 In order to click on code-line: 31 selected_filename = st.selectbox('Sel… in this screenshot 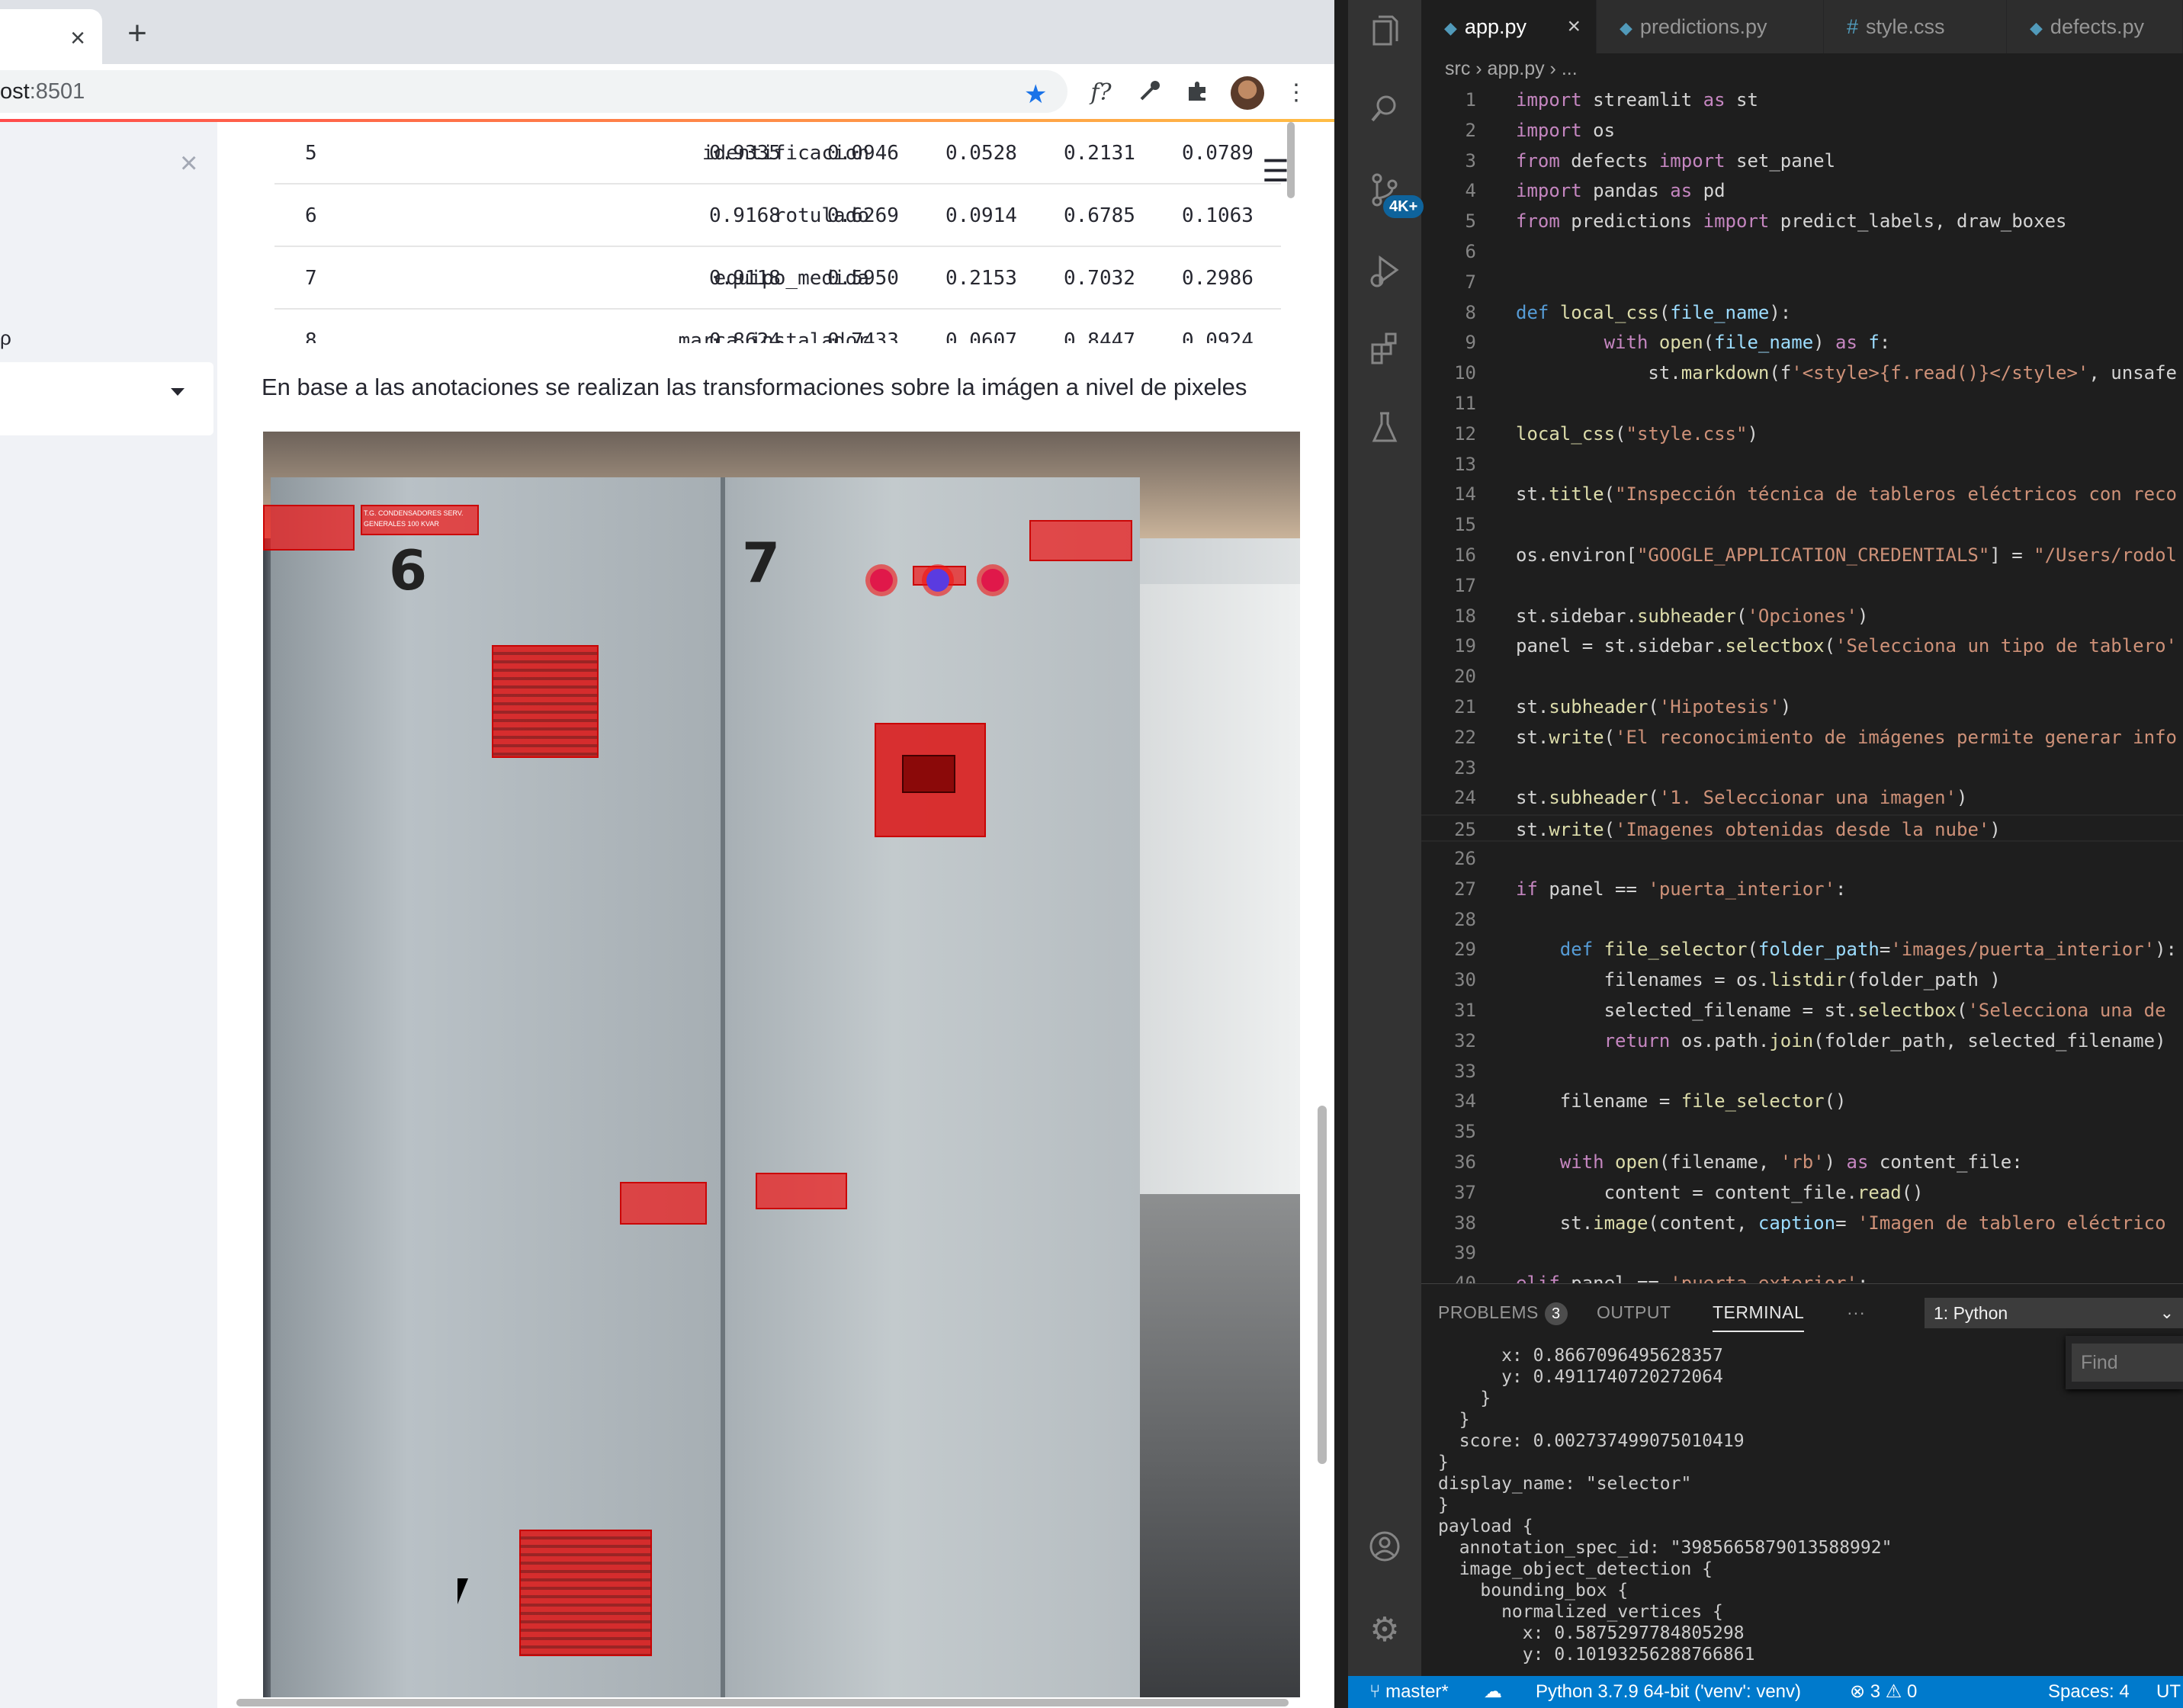, I will do `click(1802, 1010)`.